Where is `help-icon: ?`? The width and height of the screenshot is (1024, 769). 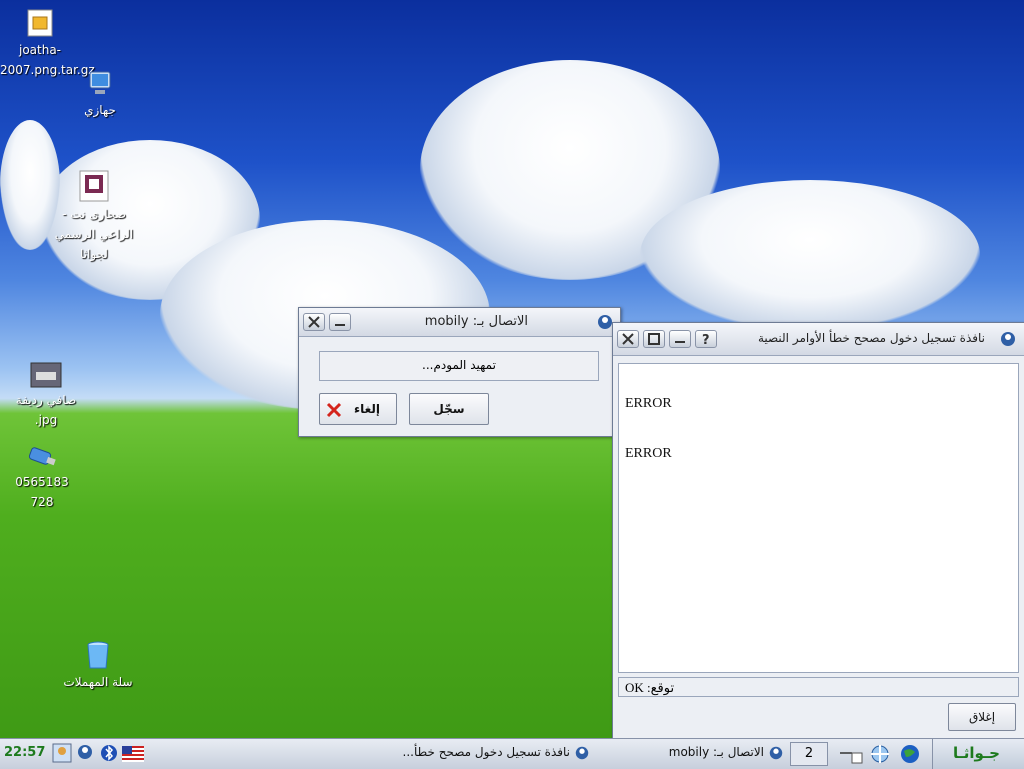 help-icon: ? is located at coordinates (706, 340).